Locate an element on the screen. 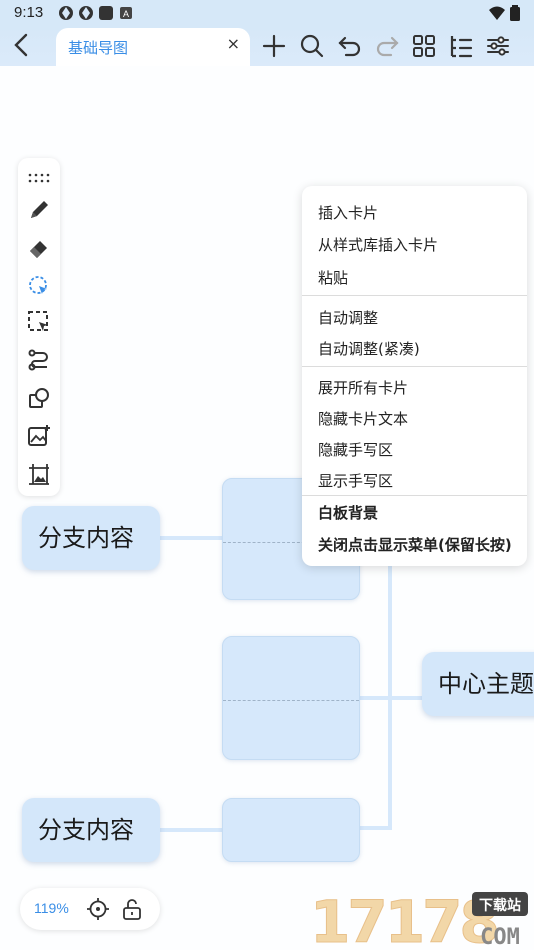  tab-active: 基础导图 × is located at coordinates (153, 47).